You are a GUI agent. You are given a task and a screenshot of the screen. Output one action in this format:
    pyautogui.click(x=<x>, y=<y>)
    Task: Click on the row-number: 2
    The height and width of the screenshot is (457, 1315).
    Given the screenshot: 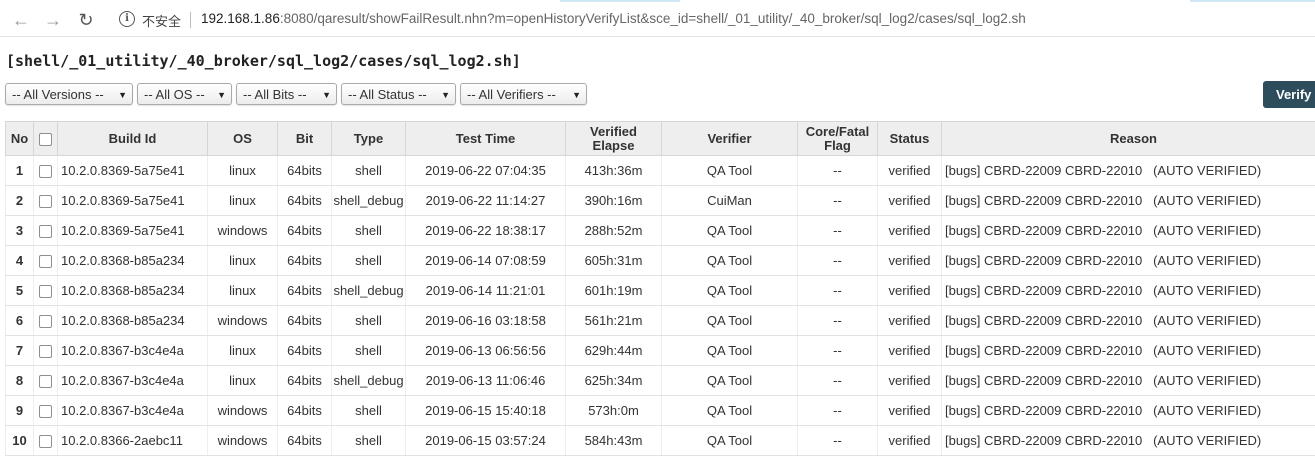 What is the action you would take?
    pyautogui.click(x=19, y=200)
    